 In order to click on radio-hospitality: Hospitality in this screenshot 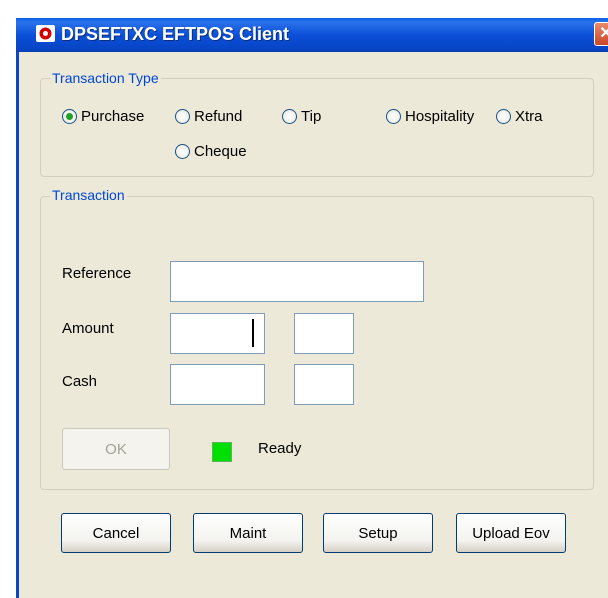, I will do `click(430, 116)`.